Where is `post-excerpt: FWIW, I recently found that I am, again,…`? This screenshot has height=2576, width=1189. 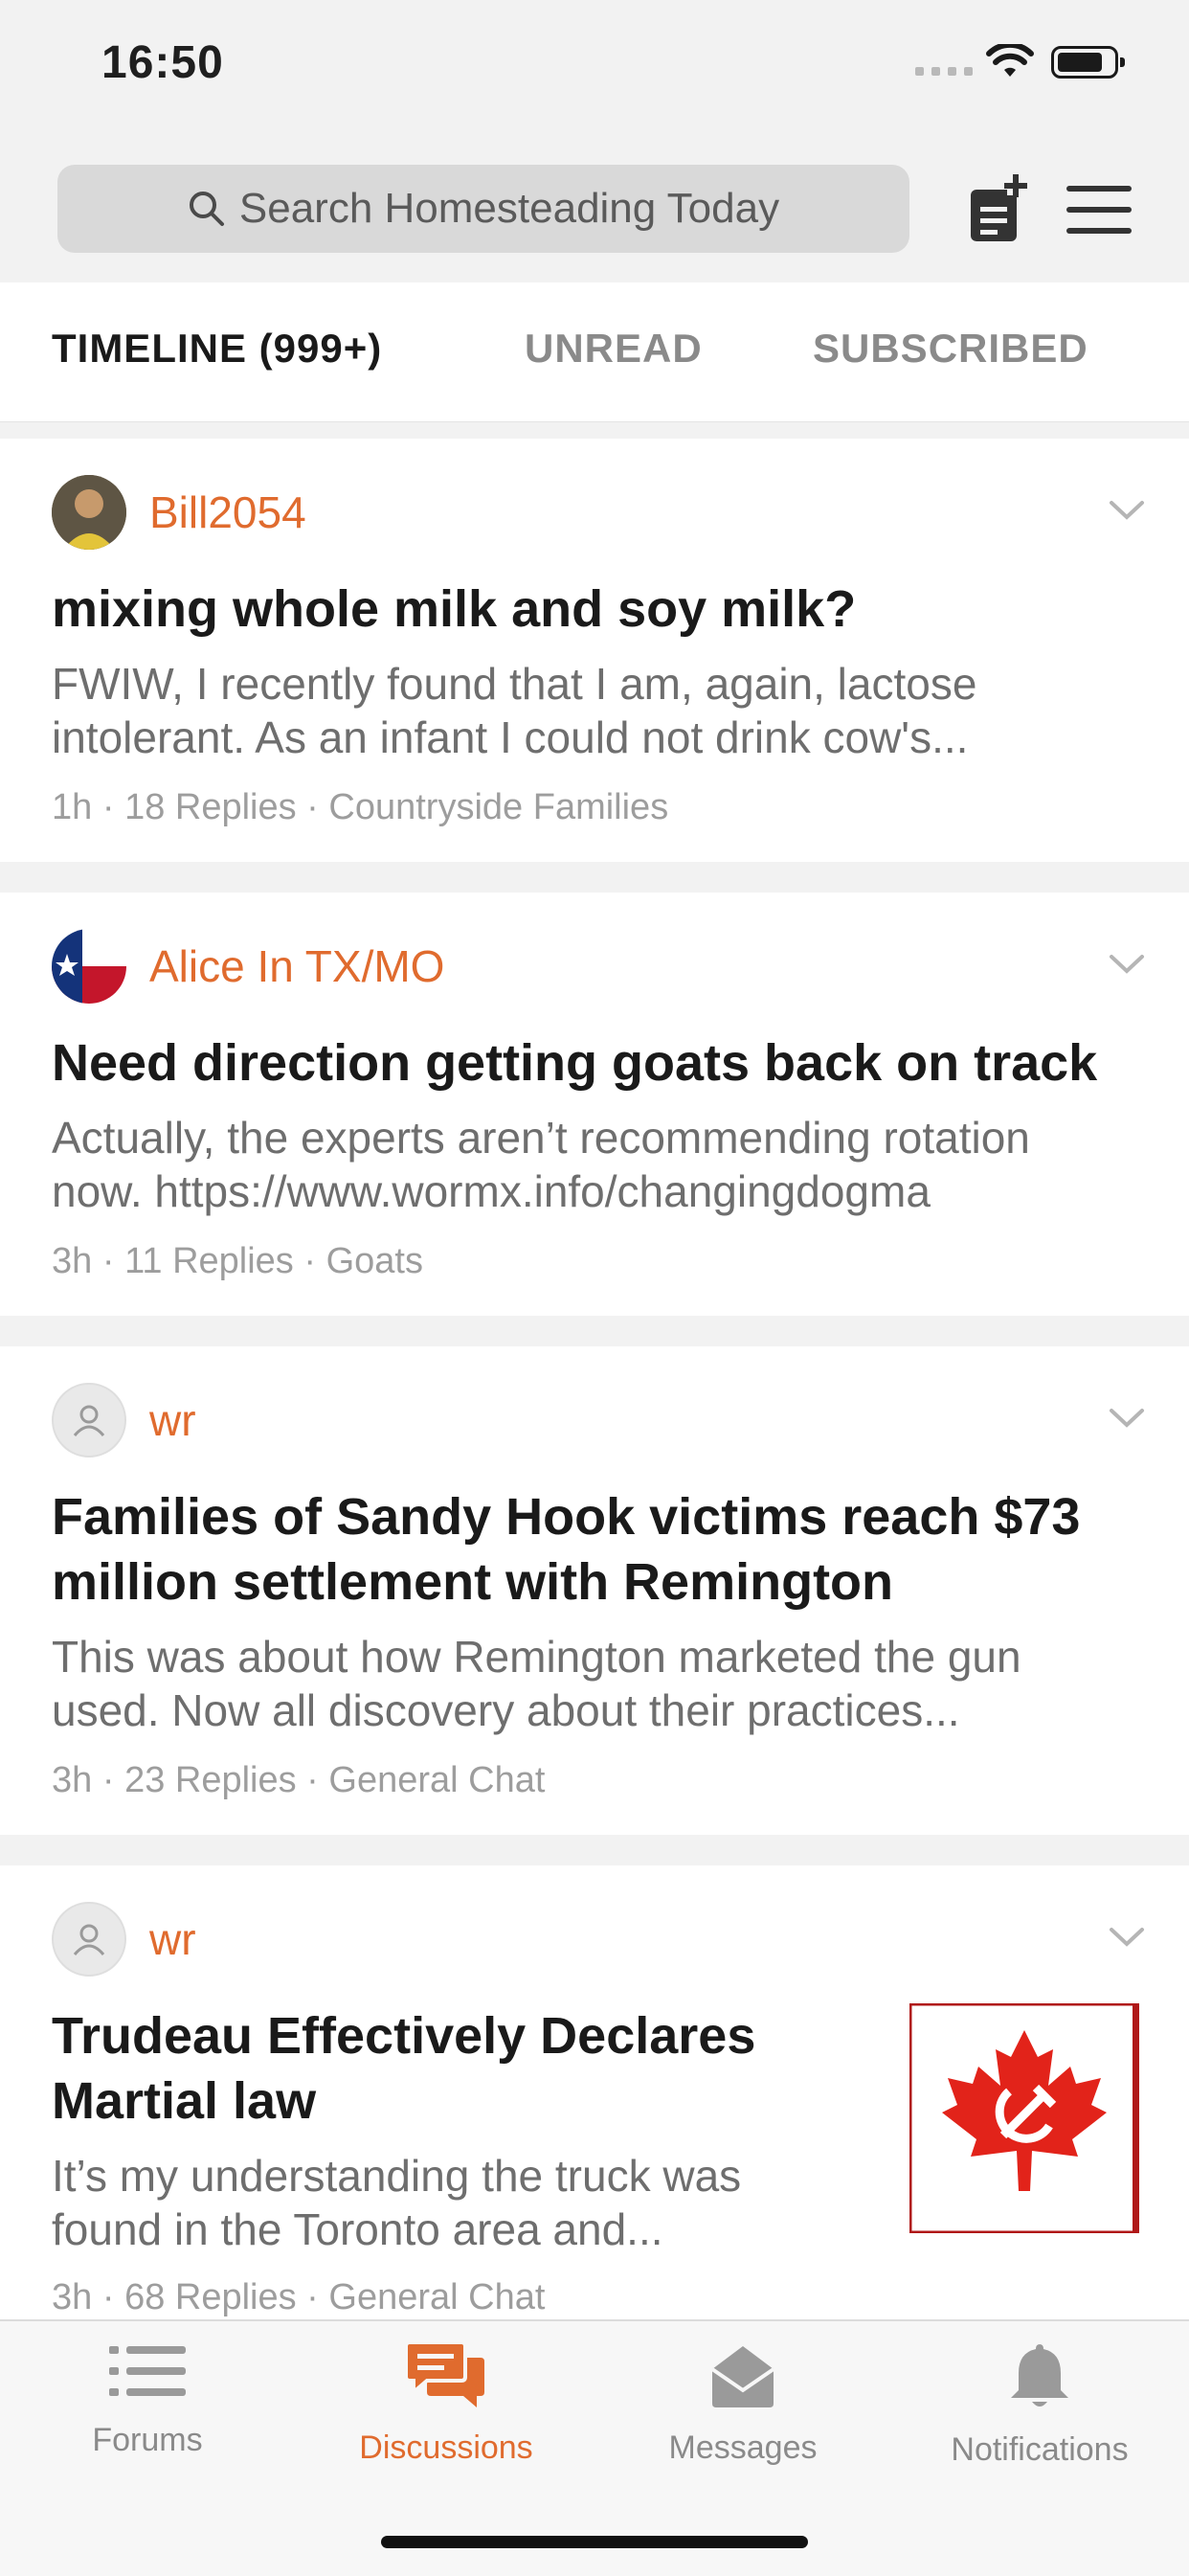 post-excerpt: FWIW, I recently found that I am, again,… is located at coordinates (514, 710).